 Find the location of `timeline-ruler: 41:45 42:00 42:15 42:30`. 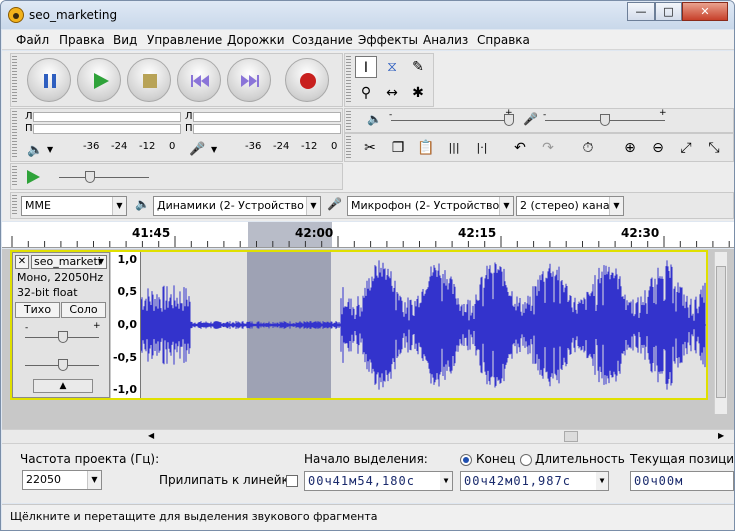

timeline-ruler: 41:45 42:00 42:15 42:30 is located at coordinates (368, 235).